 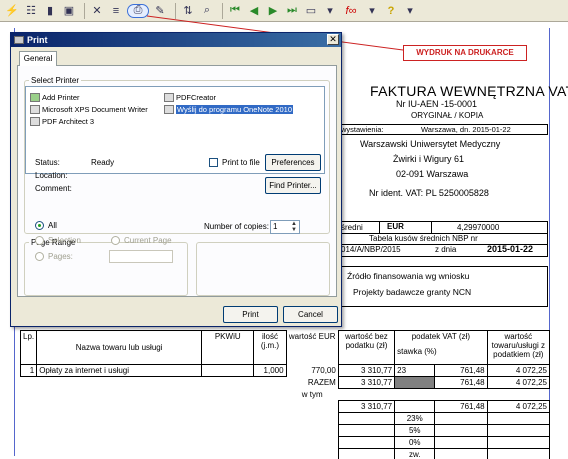 What do you see at coordinates (207, 11) in the screenshot?
I see `search-icon: ⌕` at bounding box center [207, 11].